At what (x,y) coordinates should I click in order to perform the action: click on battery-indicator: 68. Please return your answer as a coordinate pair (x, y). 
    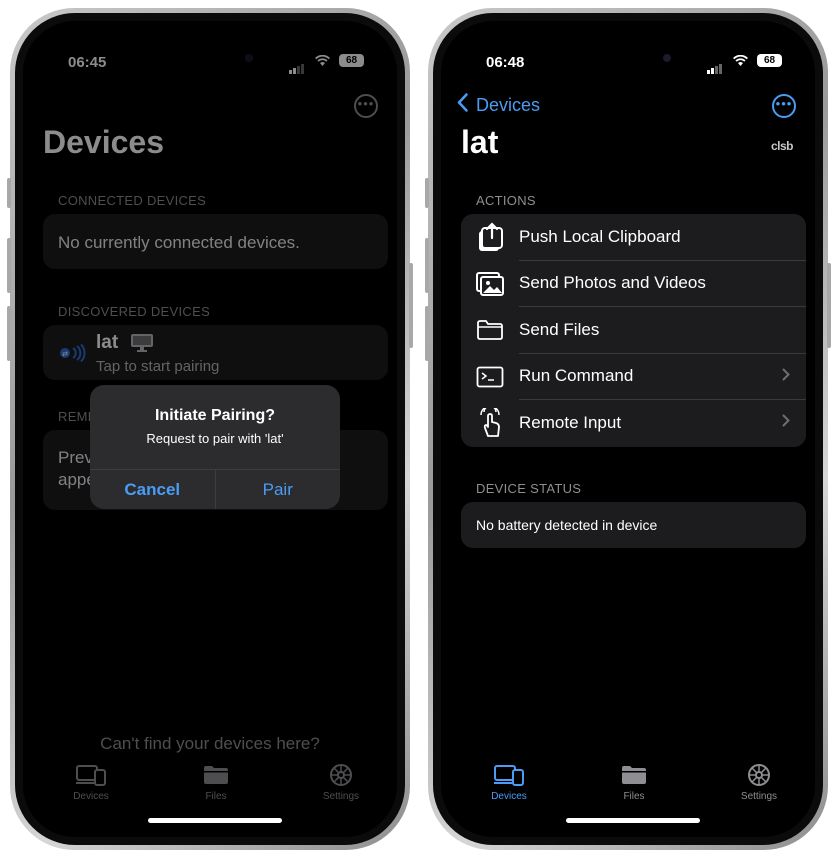
    Looking at the image, I should click on (769, 60).